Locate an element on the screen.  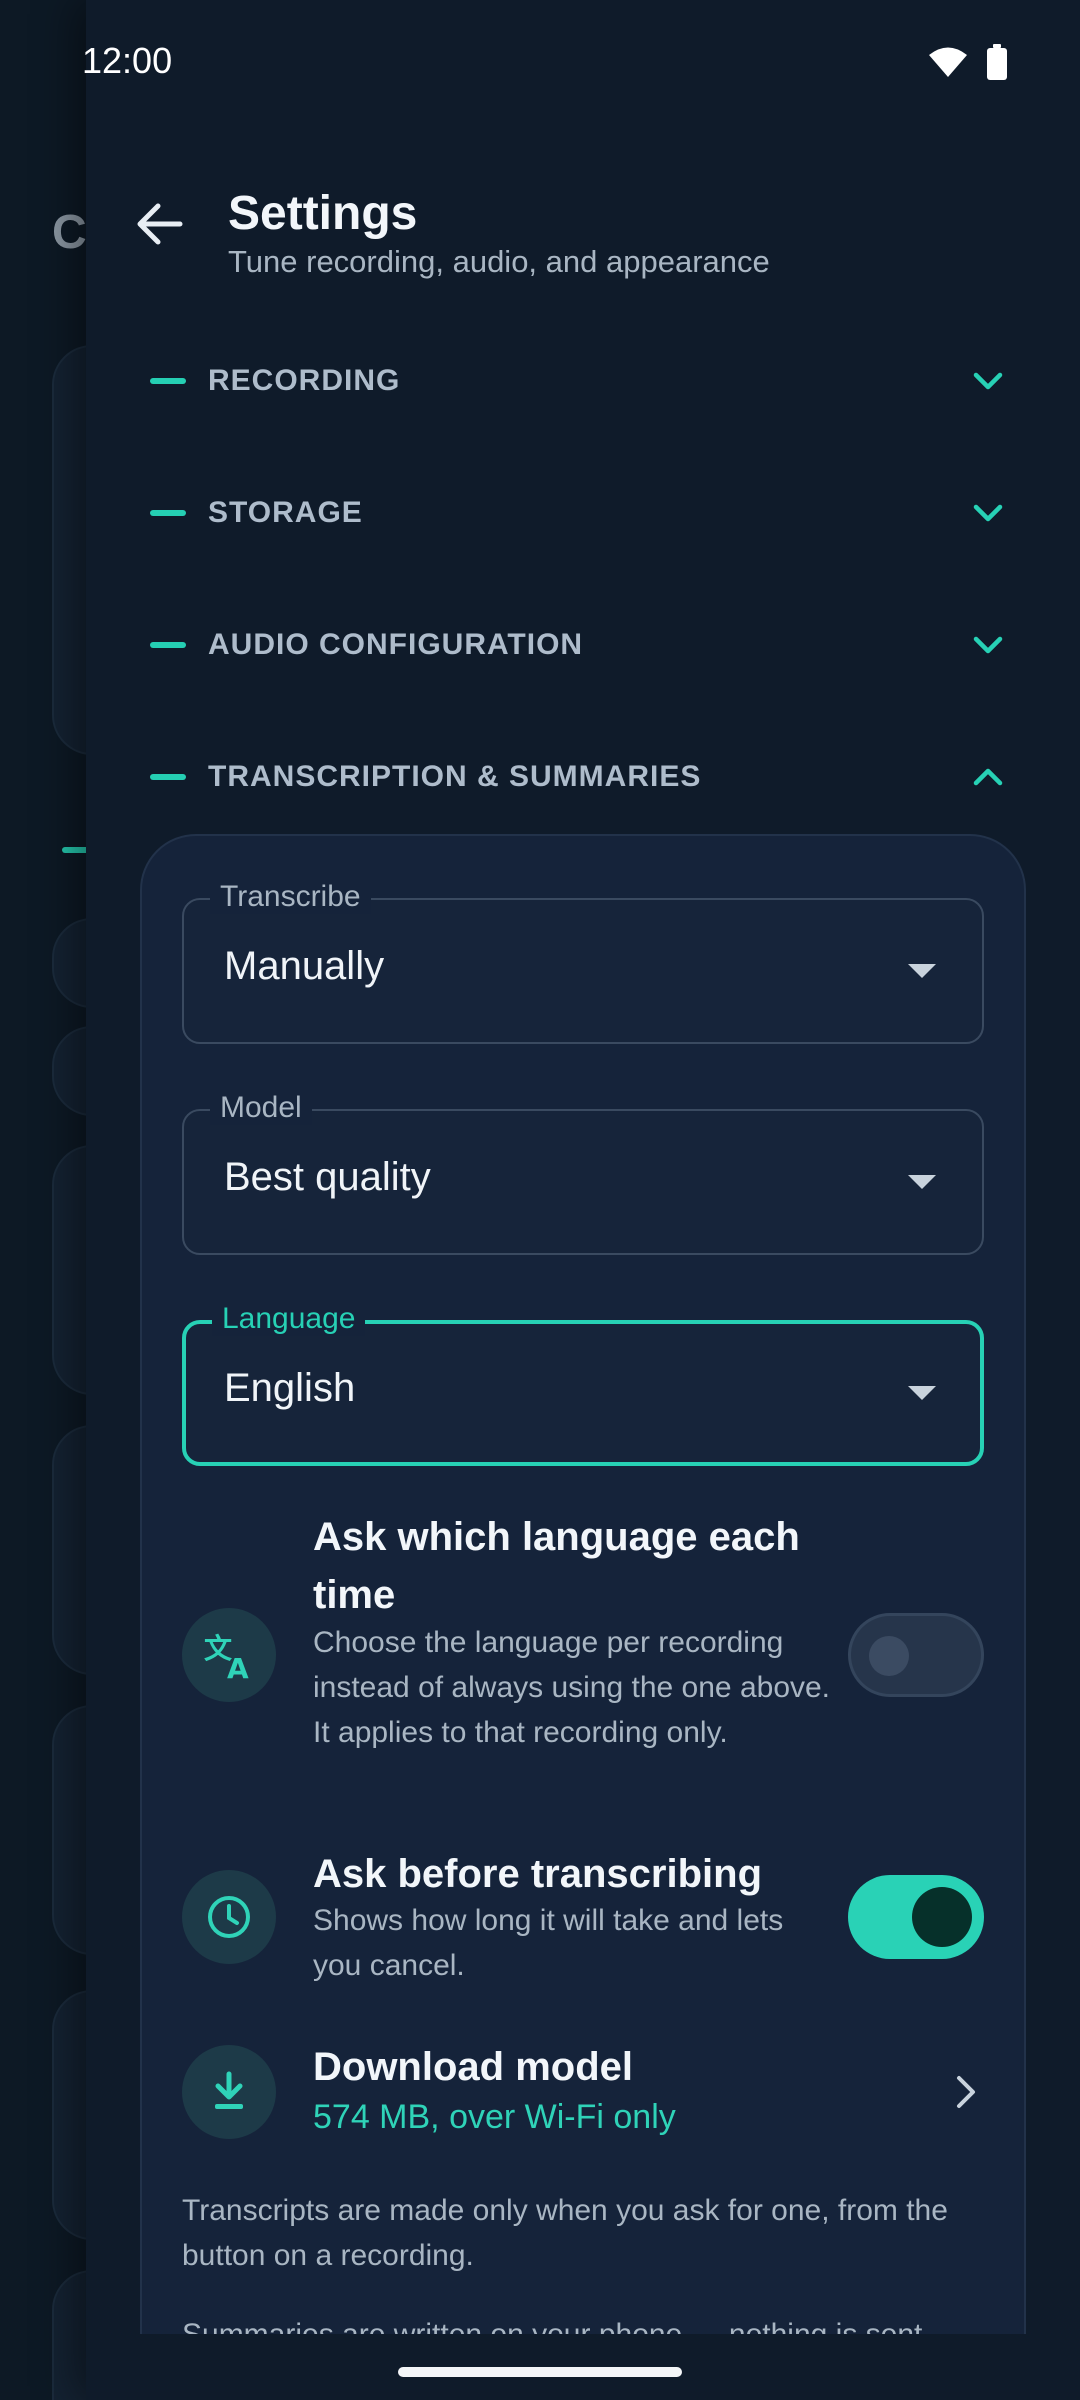
page-subtitle: Tune recording, audio, and appearance is located at coordinates (499, 261).